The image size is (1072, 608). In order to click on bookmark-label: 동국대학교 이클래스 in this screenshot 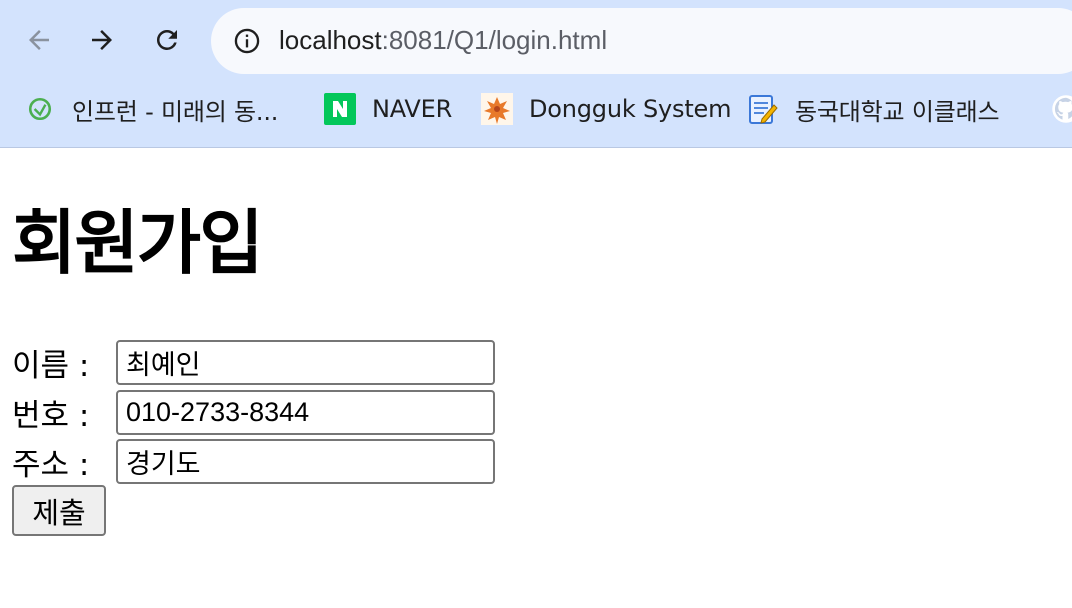, I will do `click(897, 111)`.